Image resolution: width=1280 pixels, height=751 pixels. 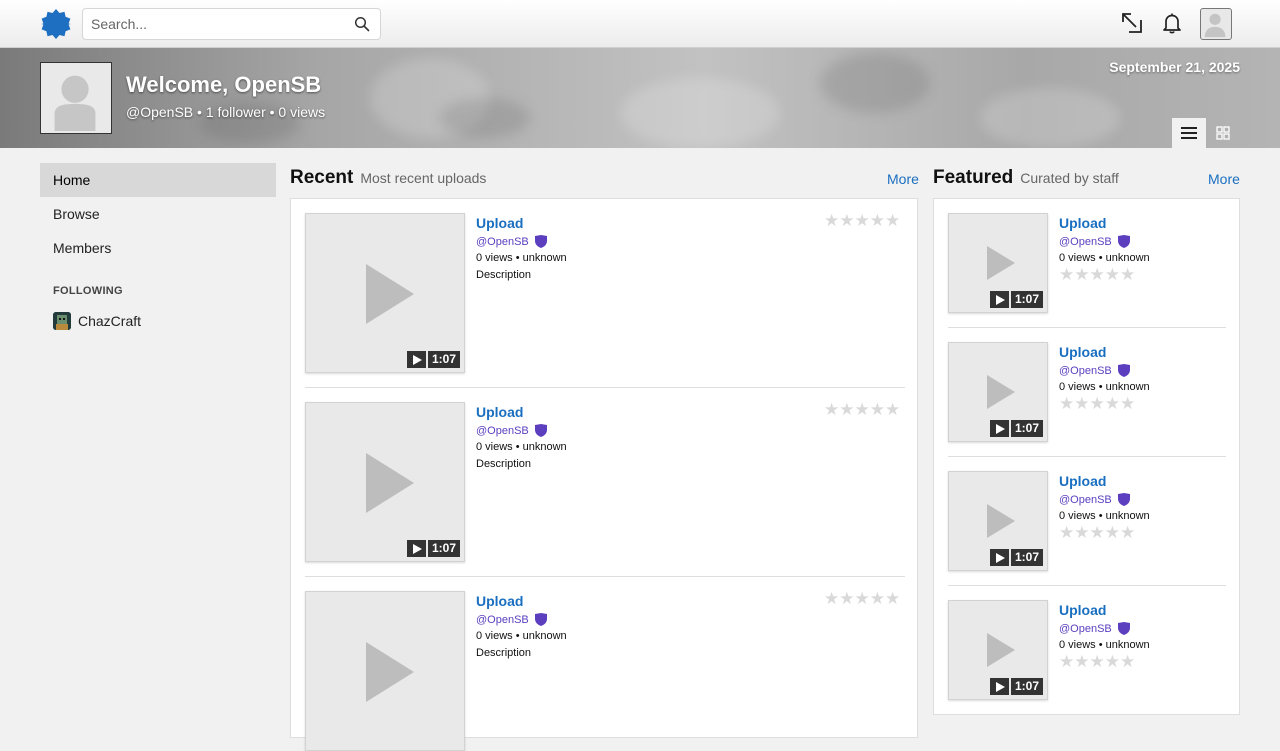 What do you see at coordinates (903, 179) in the screenshot?
I see `recent-more-link: More` at bounding box center [903, 179].